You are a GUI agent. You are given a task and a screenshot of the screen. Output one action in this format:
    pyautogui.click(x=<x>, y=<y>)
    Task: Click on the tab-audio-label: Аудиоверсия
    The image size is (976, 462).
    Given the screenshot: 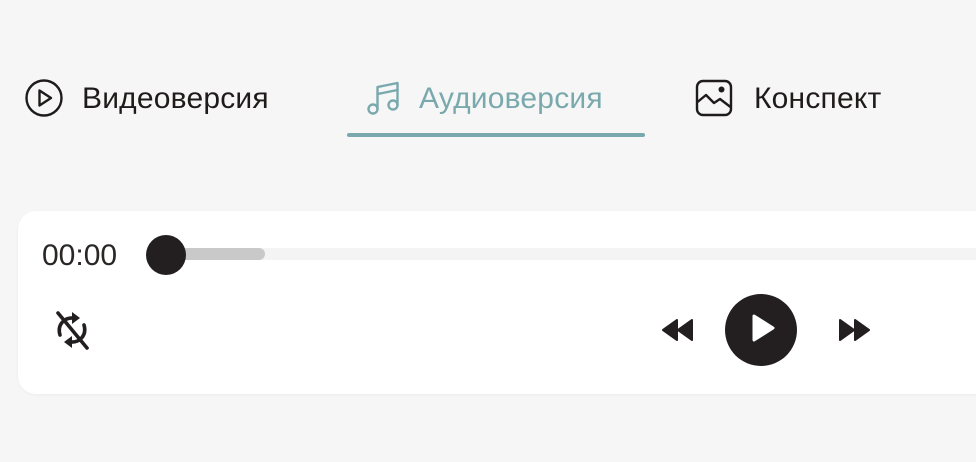 What is the action you would take?
    pyautogui.click(x=511, y=98)
    